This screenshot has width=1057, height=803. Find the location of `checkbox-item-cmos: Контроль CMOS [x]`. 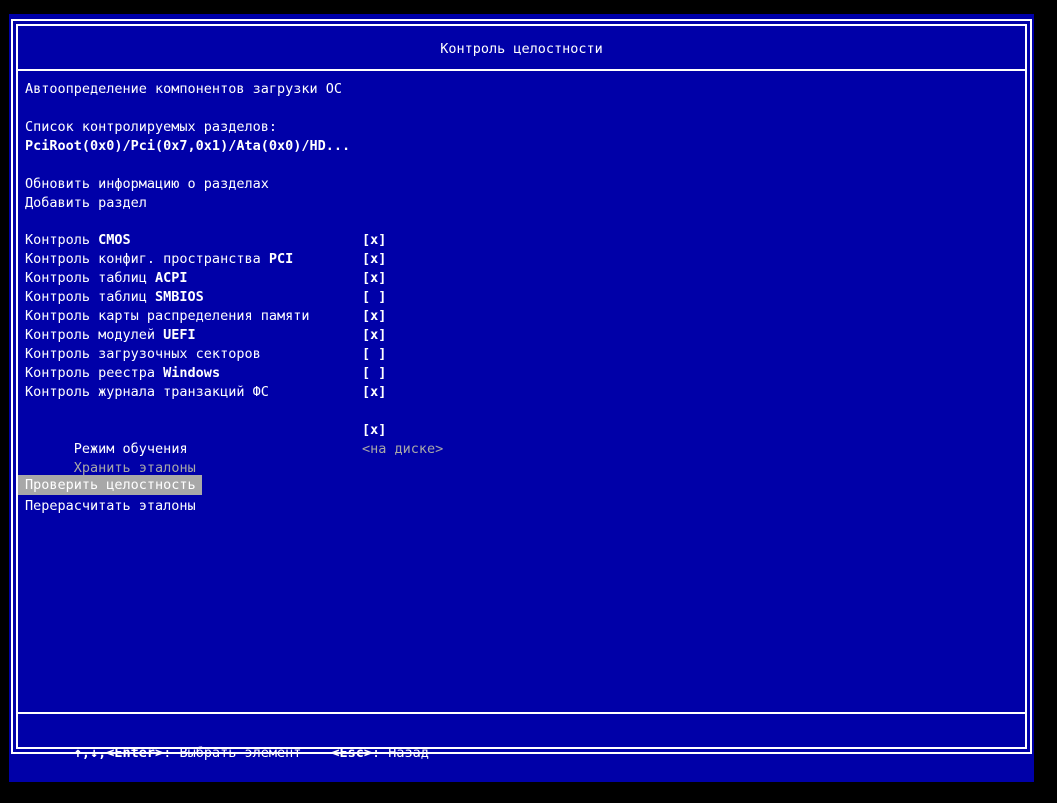

checkbox-item-cmos: Контроль CMOS [x] is located at coordinates (519, 240).